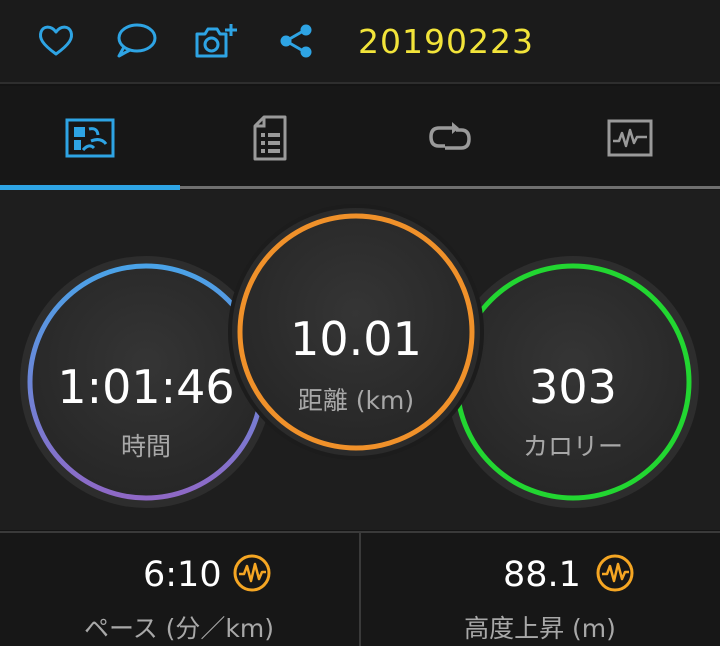 The width and height of the screenshot is (720, 646). I want to click on time-value: 1:01:46, so click(146, 387).